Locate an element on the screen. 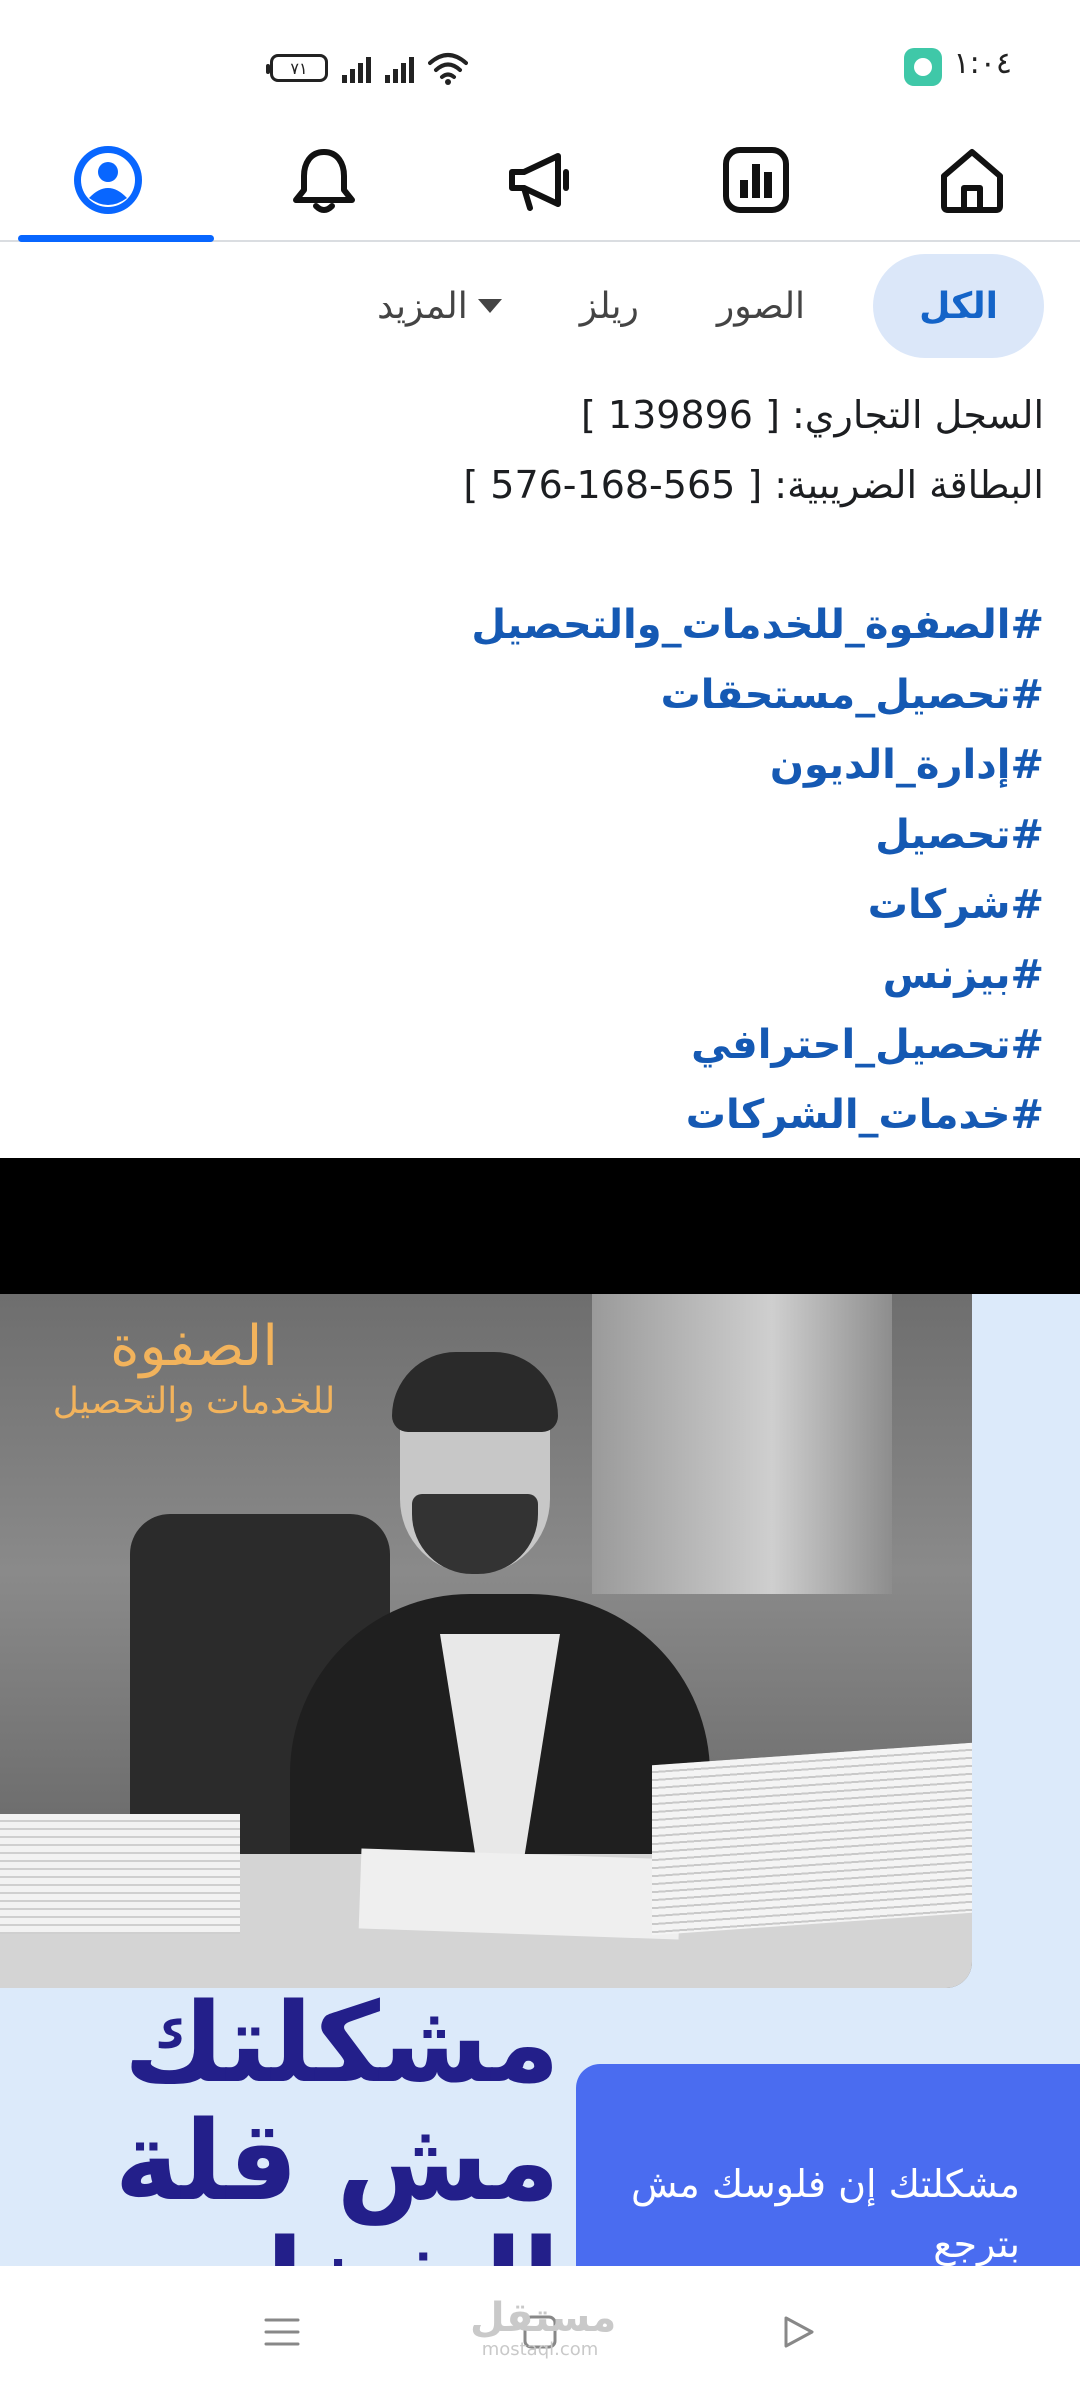 The height and width of the screenshot is (2400, 1080). recent-apps-button is located at coordinates (282, 2332).